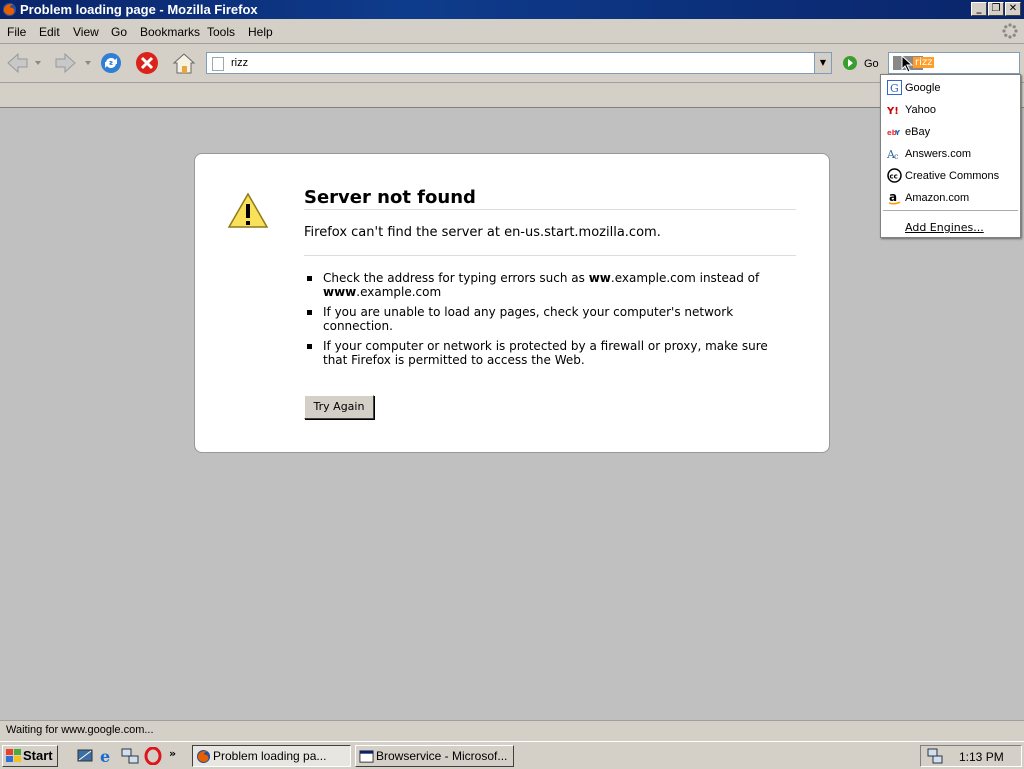  I want to click on menu-bar: File Edit View Go Bookmarks Tools Help, so click(512, 31).